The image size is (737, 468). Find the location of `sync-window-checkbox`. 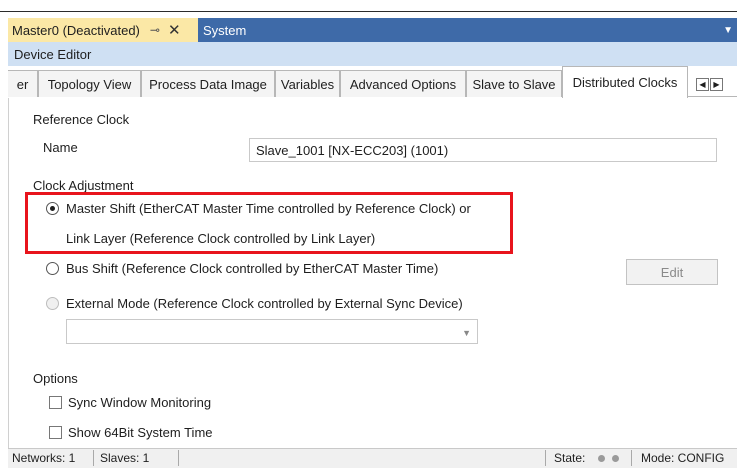

sync-window-checkbox is located at coordinates (55, 402).